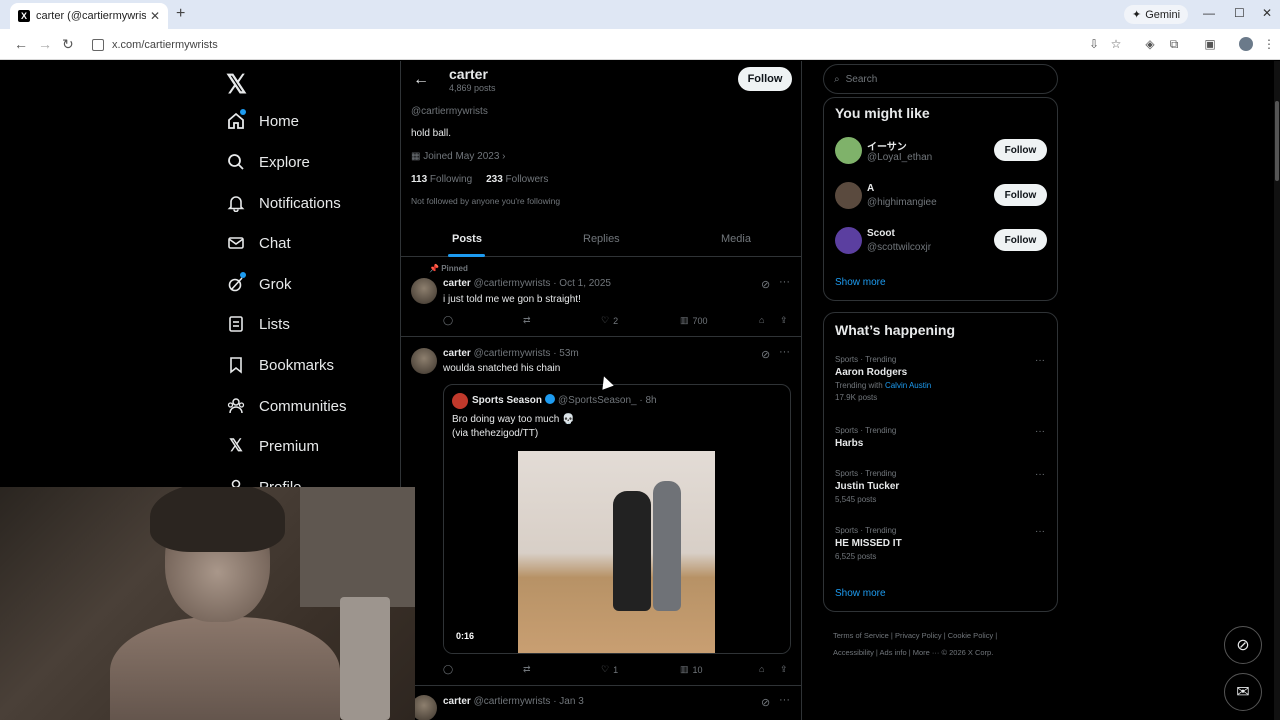 The image size is (1280, 720). Describe the element at coordinates (1267, 13) in the screenshot. I see `close-window-icon: ✕` at that location.